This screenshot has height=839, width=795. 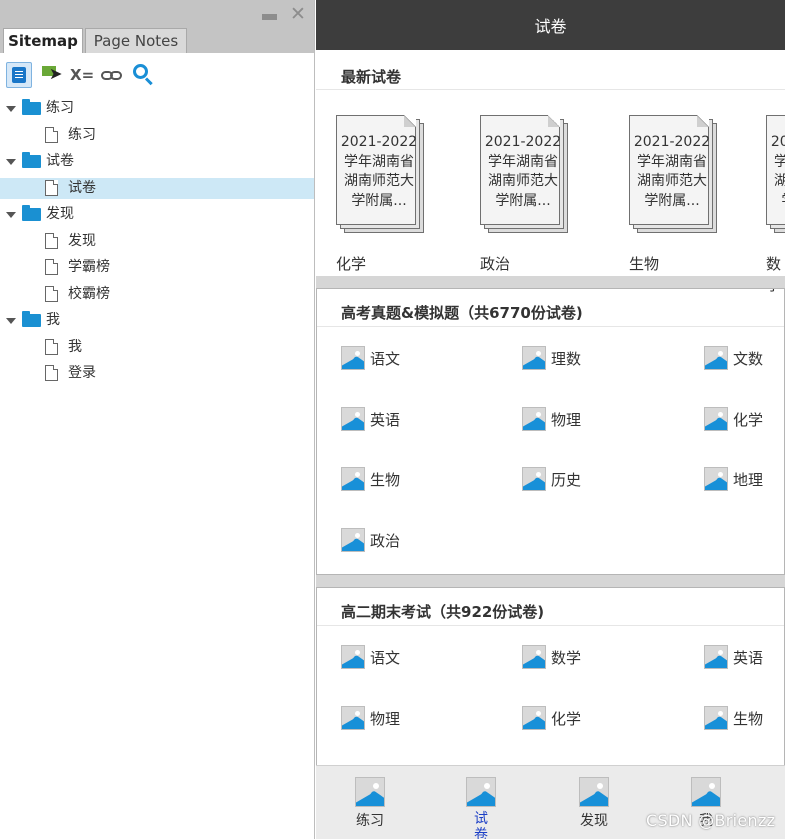 I want to click on sitemap-page-label: 发现, so click(x=82, y=240).